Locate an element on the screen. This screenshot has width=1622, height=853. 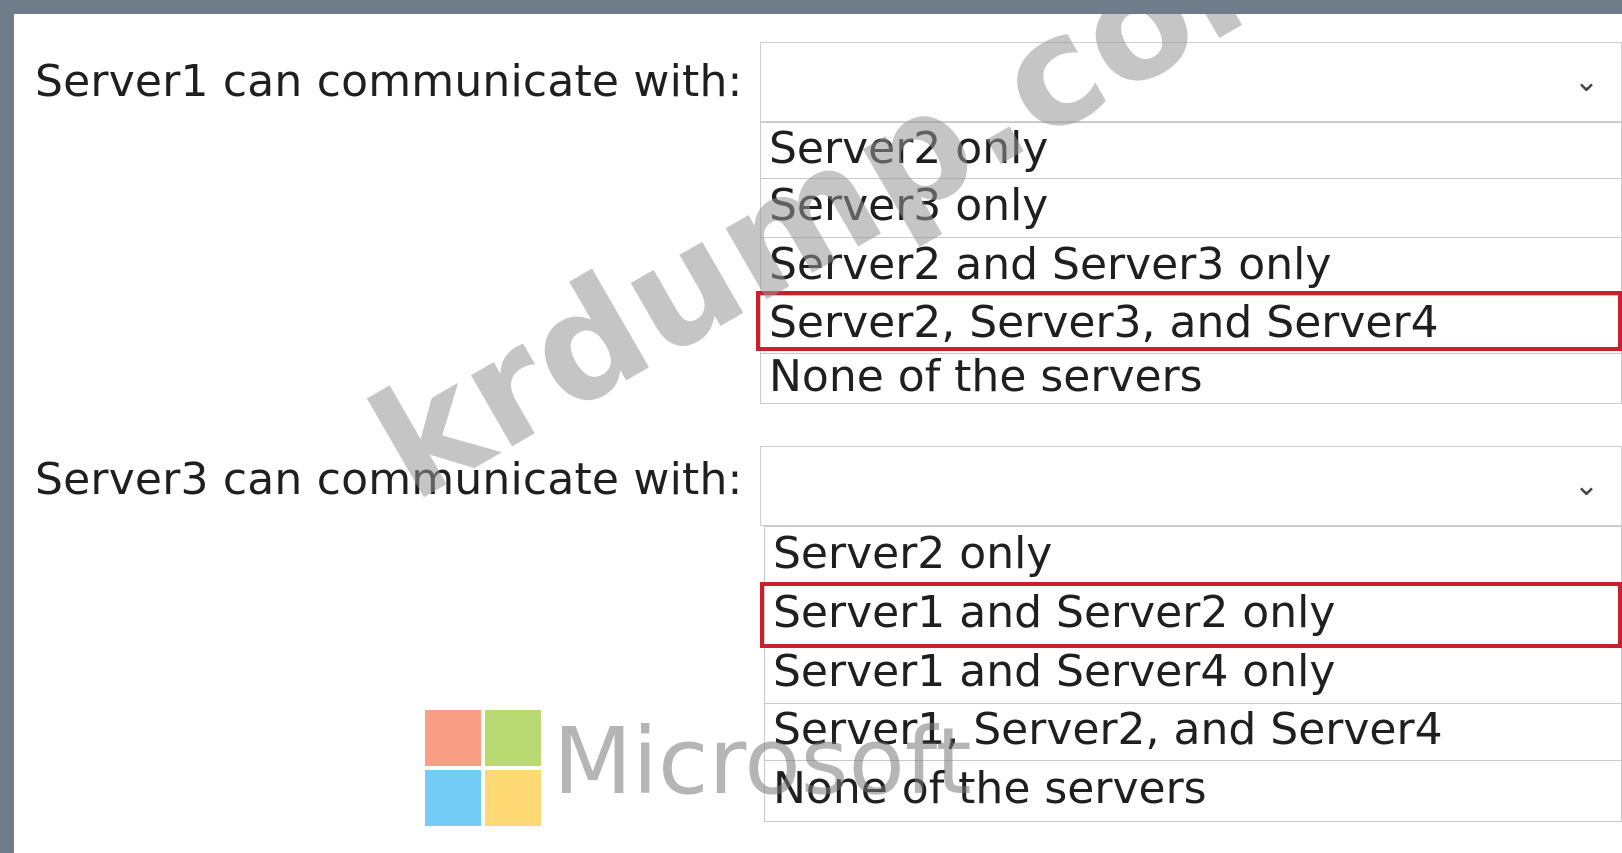
logo-square-yellow is located at coordinates (513, 798).